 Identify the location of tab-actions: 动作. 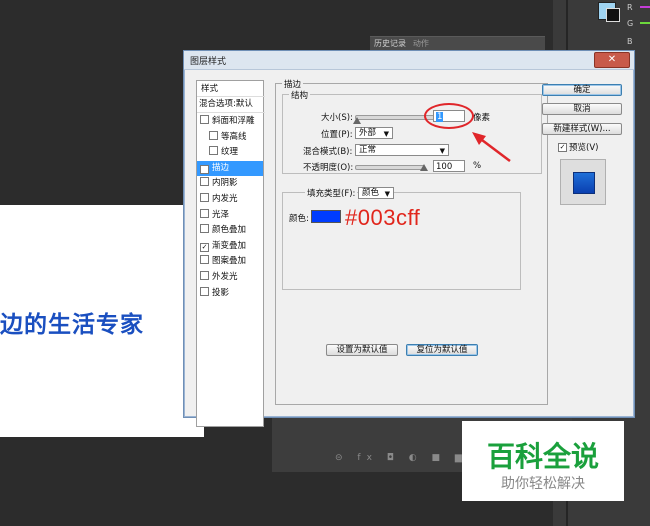
(421, 43).